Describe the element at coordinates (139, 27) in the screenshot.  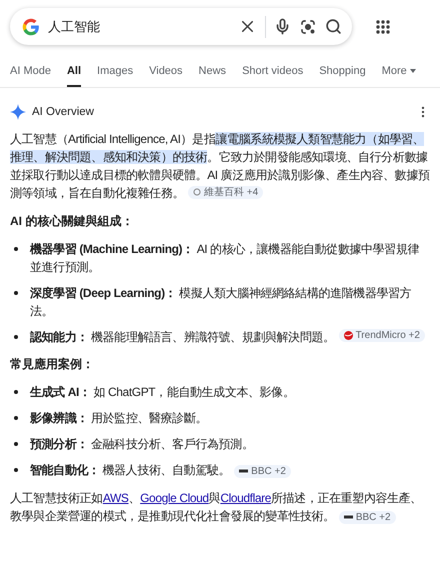
I see `search-query: 人工智能` at that location.